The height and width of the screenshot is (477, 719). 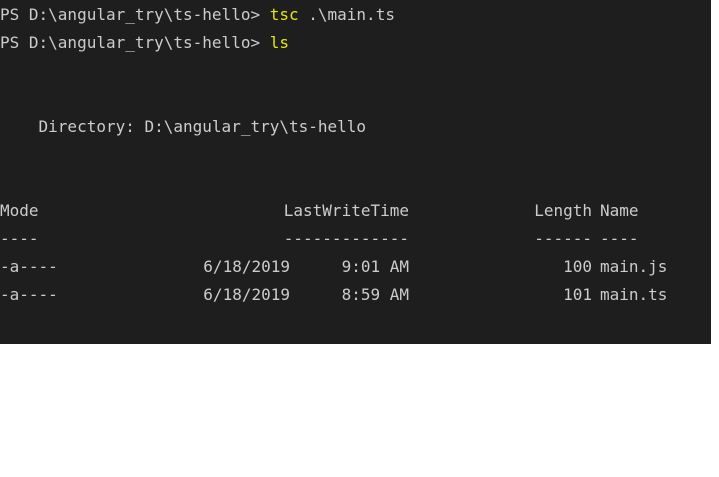 I want to click on row-length: 100, so click(x=577, y=266).